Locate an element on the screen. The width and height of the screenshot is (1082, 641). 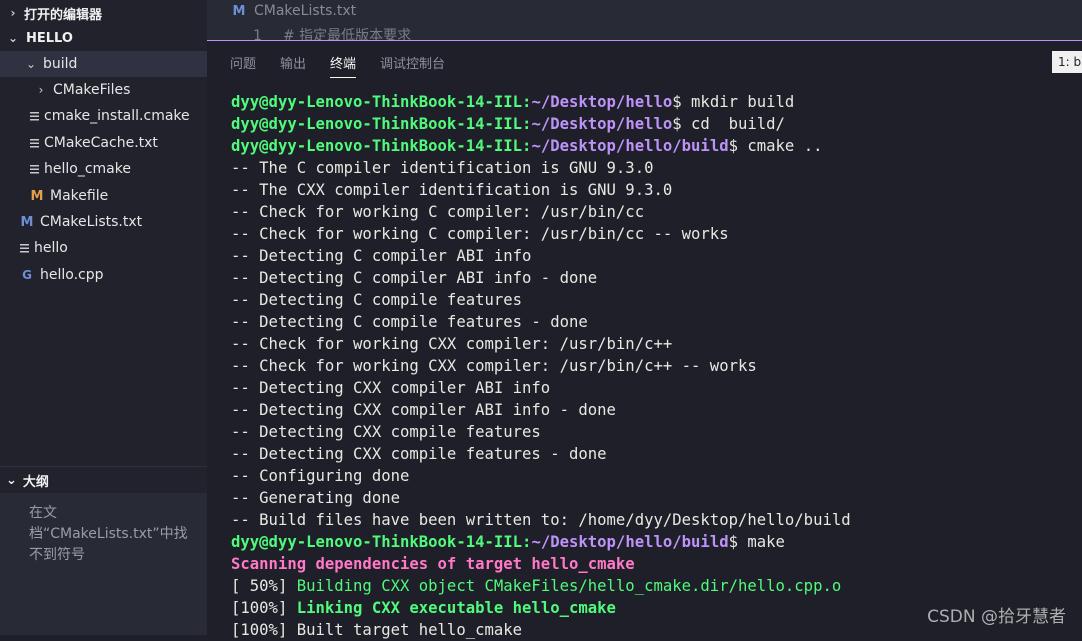
chevron-down-icon: ⌄ is located at coordinates (31, 64).